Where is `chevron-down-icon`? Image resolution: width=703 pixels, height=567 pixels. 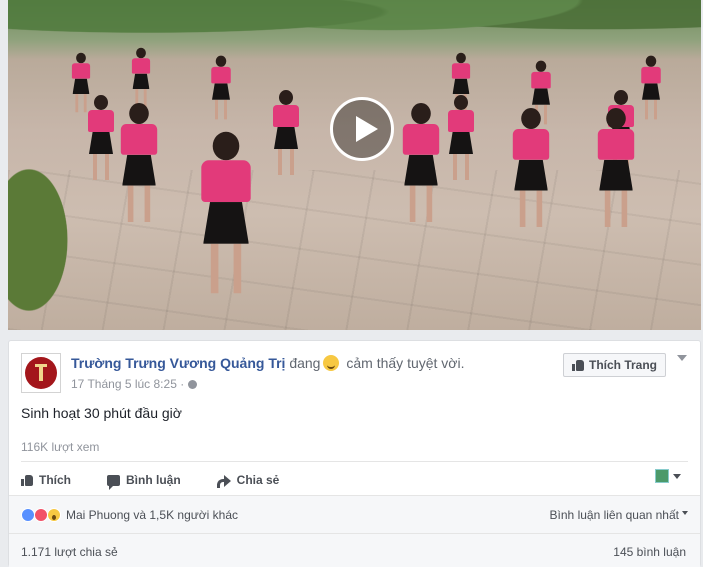 chevron-down-icon is located at coordinates (682, 358).